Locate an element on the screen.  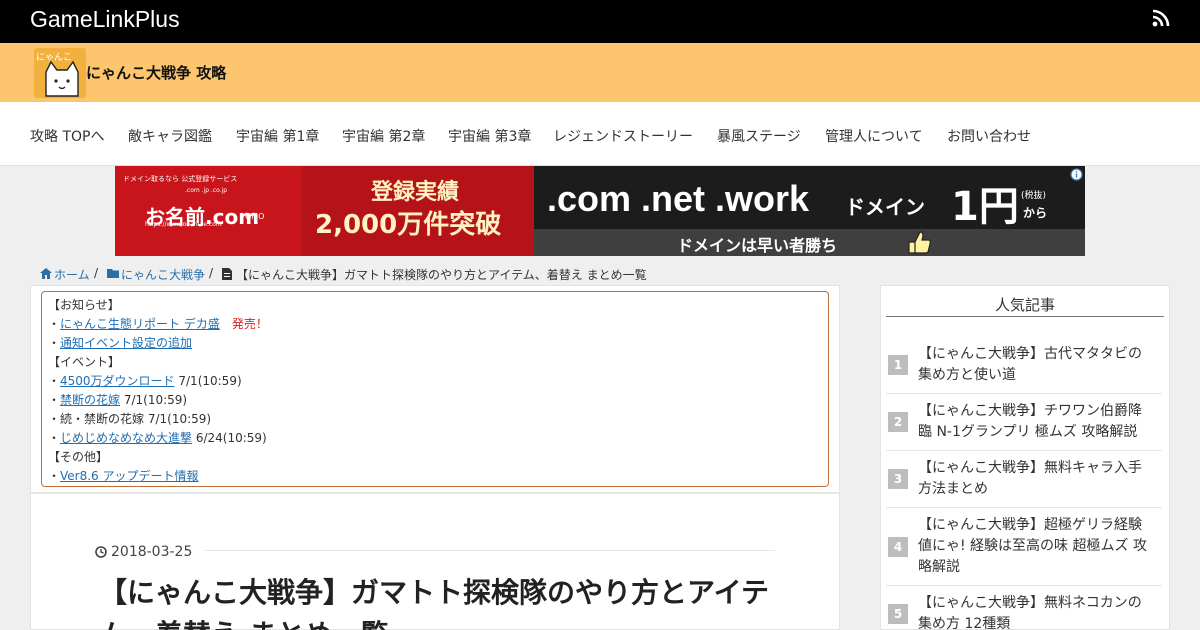
notice-link-forbidden-bride: 禁断の花嫁 is located at coordinates (90, 400).